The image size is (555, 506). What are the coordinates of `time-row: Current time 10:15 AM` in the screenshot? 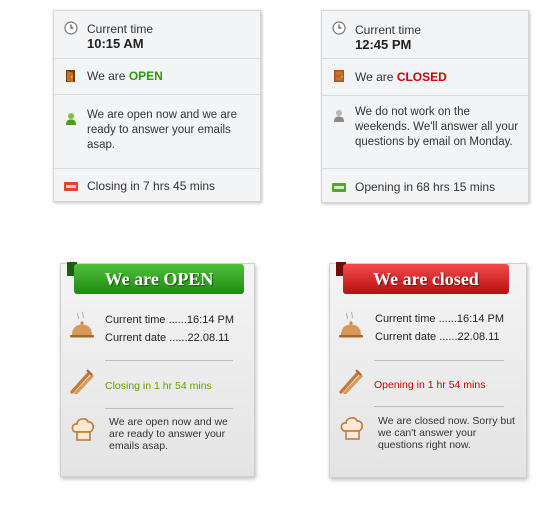 It's located at (157, 34).